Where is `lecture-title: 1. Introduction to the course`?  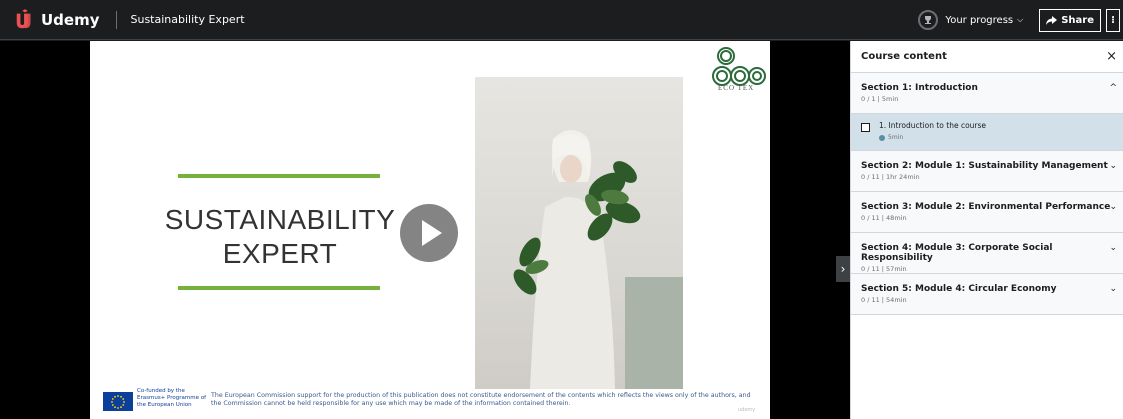
lecture-title: 1. Introduction to the course is located at coordinates (933, 125).